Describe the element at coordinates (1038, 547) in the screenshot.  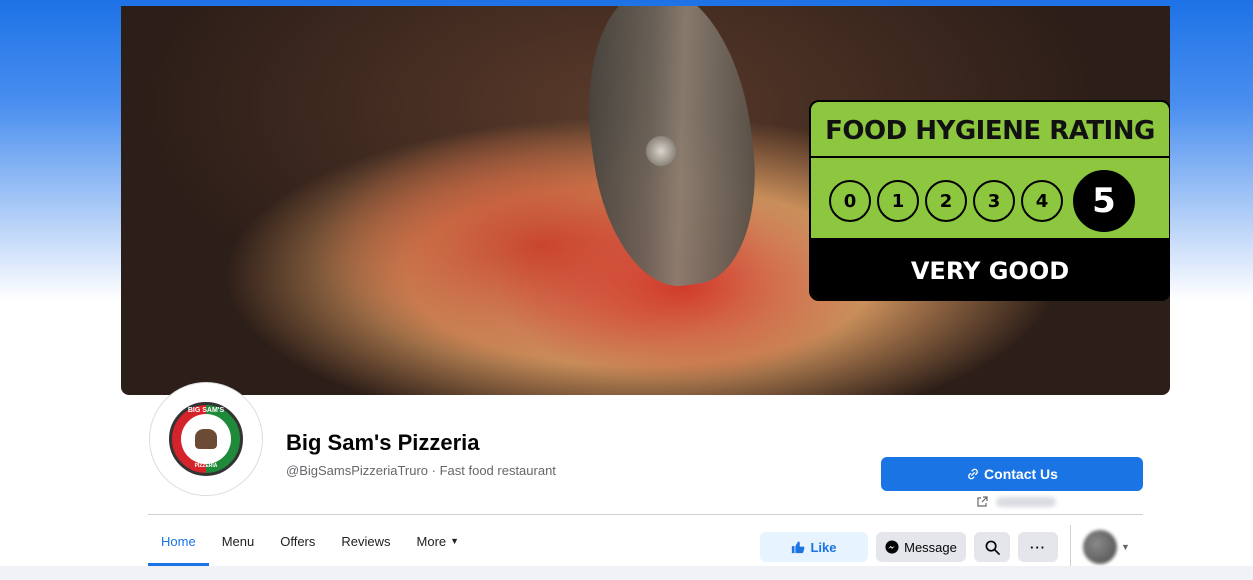
I see `more-options-button: ···` at that location.